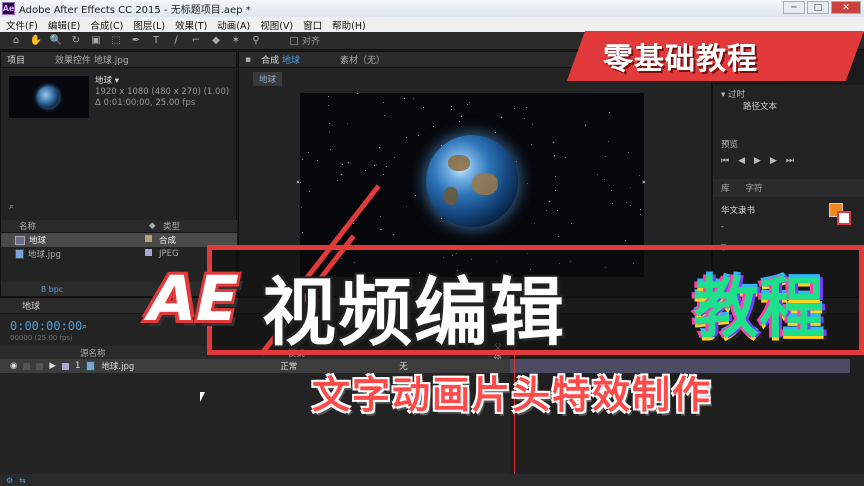  What do you see at coordinates (794, 7) in the screenshot?
I see `minimize-button: ─` at bounding box center [794, 7].